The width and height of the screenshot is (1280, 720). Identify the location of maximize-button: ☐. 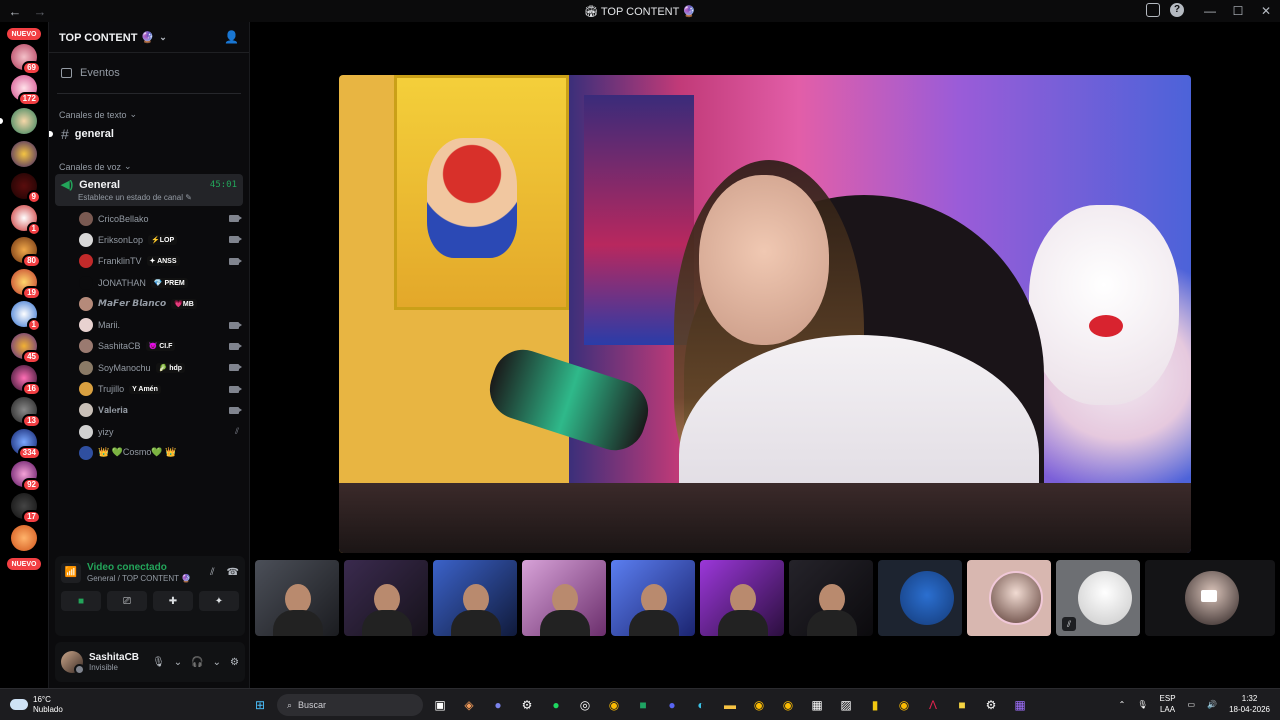
(1238, 11).